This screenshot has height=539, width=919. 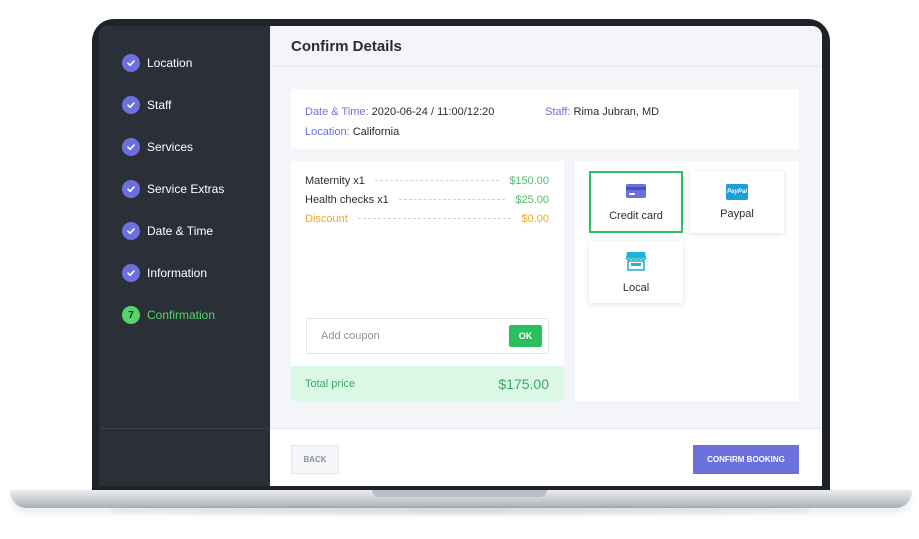 I want to click on step-label: Confirmation, so click(x=181, y=315).